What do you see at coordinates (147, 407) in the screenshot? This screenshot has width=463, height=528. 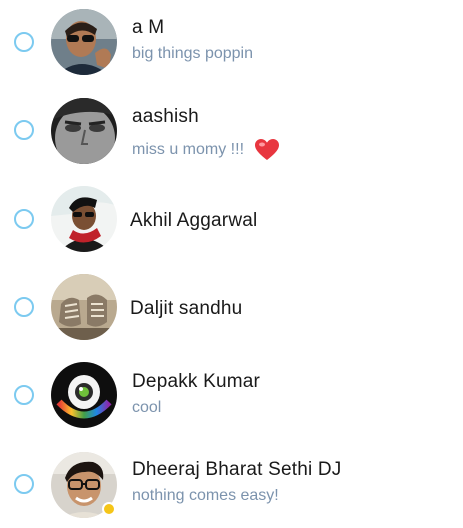 I see `contact-mood: cool` at bounding box center [147, 407].